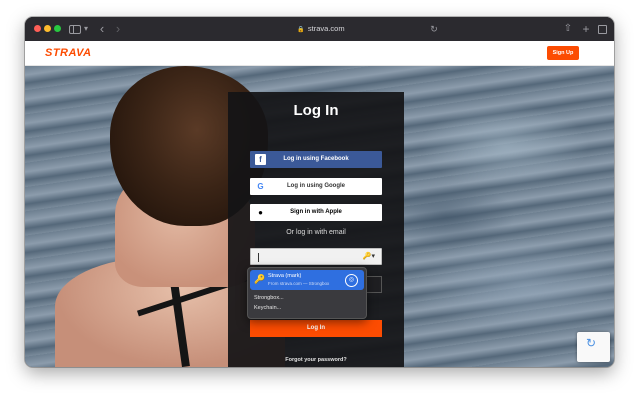 This screenshot has height=400, width=640. I want to click on forgot-password-link: Forgot your password?, so click(316, 360).